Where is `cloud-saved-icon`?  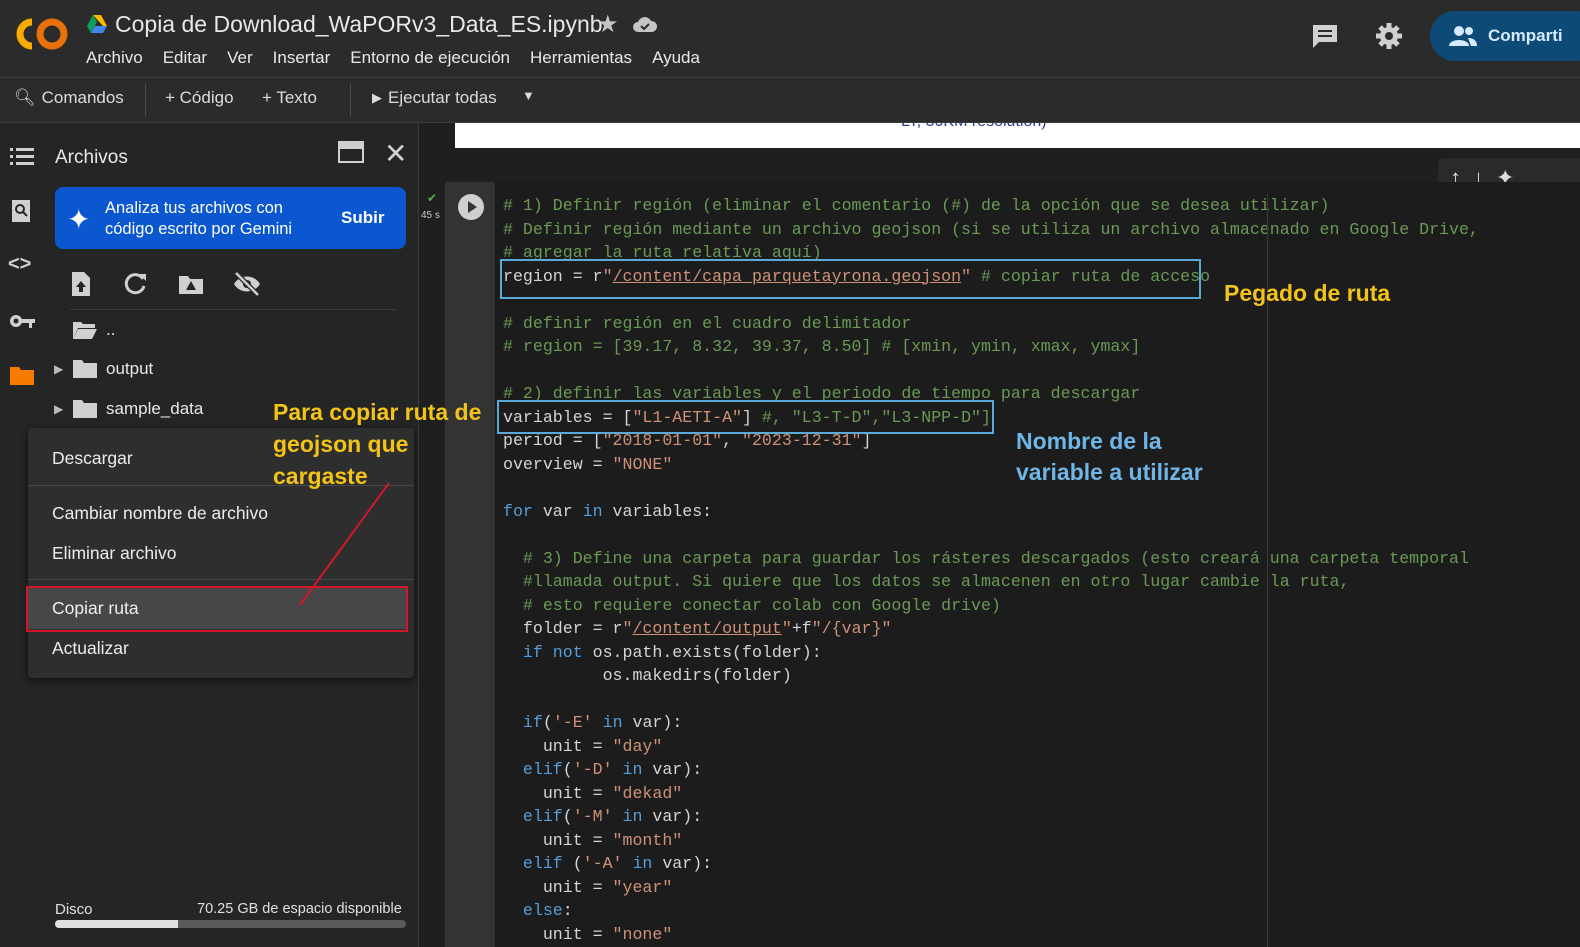 cloud-saved-icon is located at coordinates (645, 24).